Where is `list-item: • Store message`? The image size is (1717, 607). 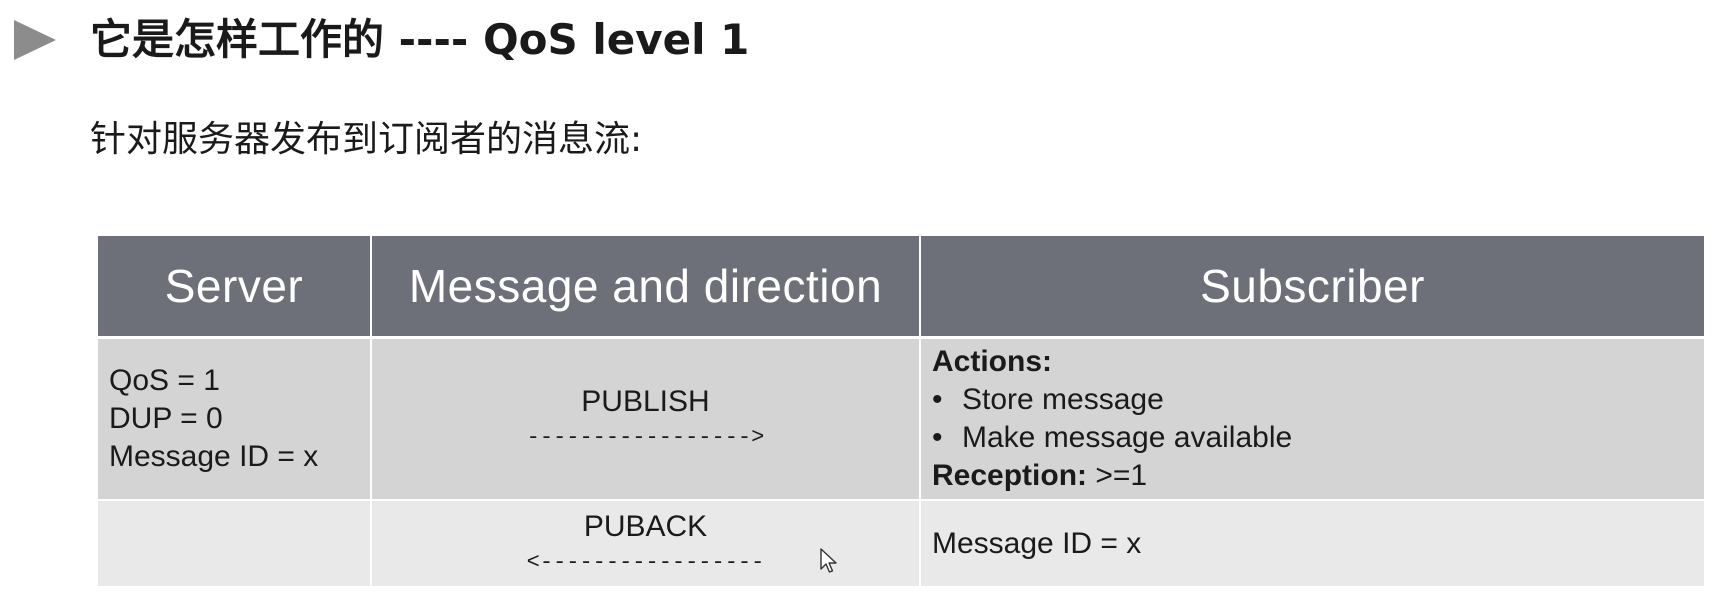
list-item: • Store message is located at coordinates (1312, 400).